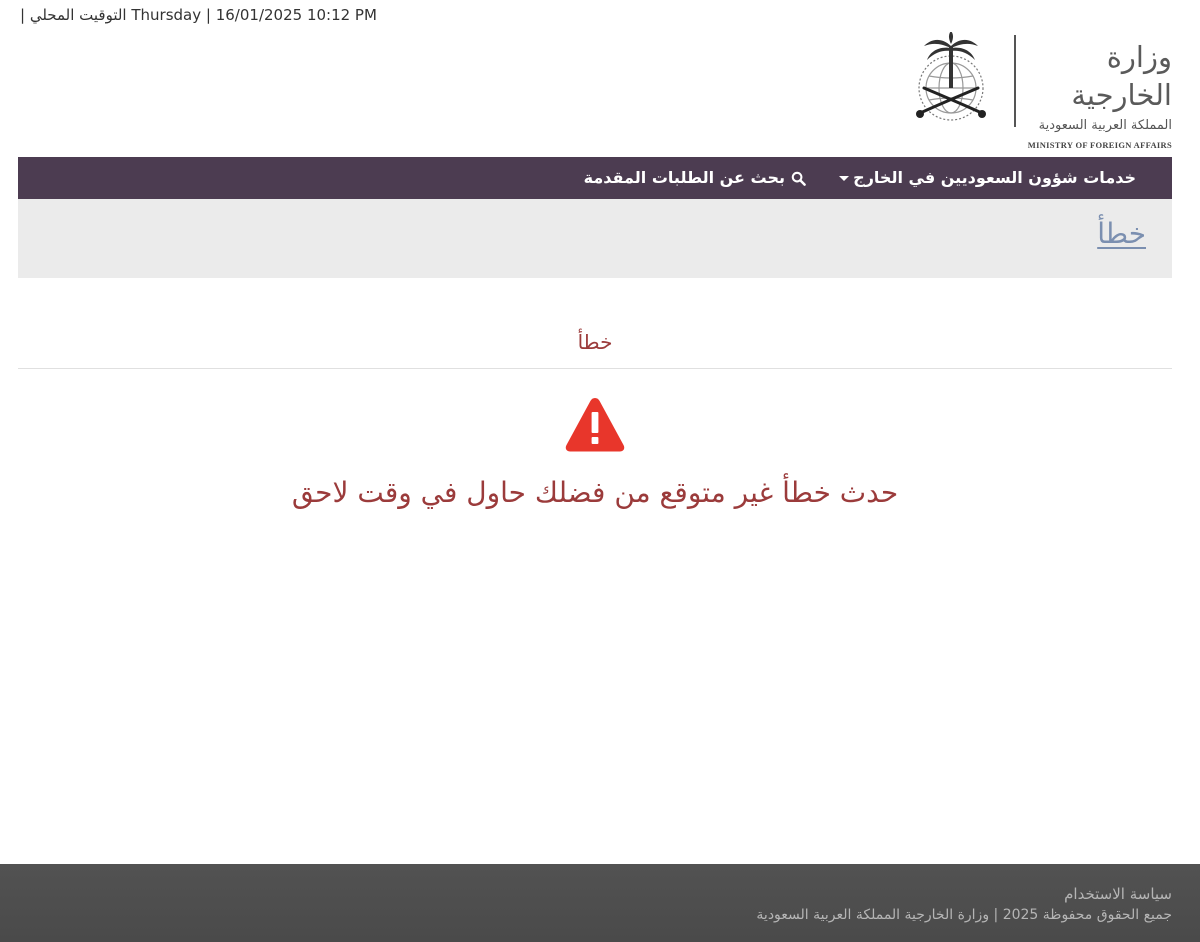 This screenshot has width=1200, height=942. I want to click on saudi-emblem-icon, so click(951, 76).